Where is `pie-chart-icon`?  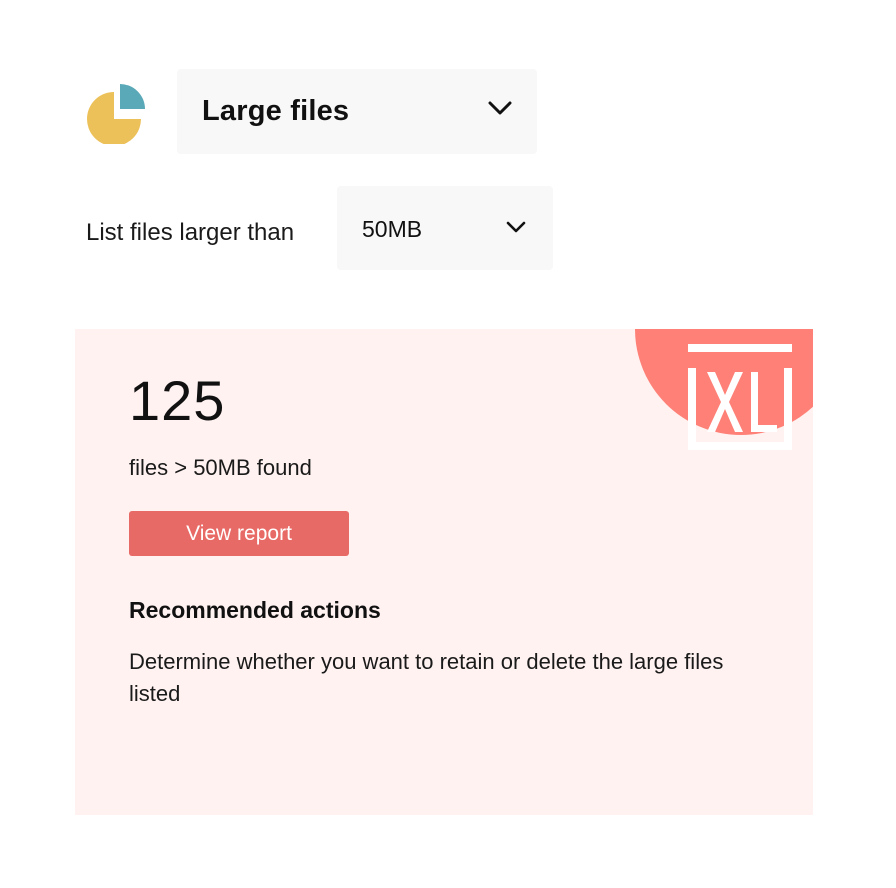
pie-chart-icon is located at coordinates (117, 114).